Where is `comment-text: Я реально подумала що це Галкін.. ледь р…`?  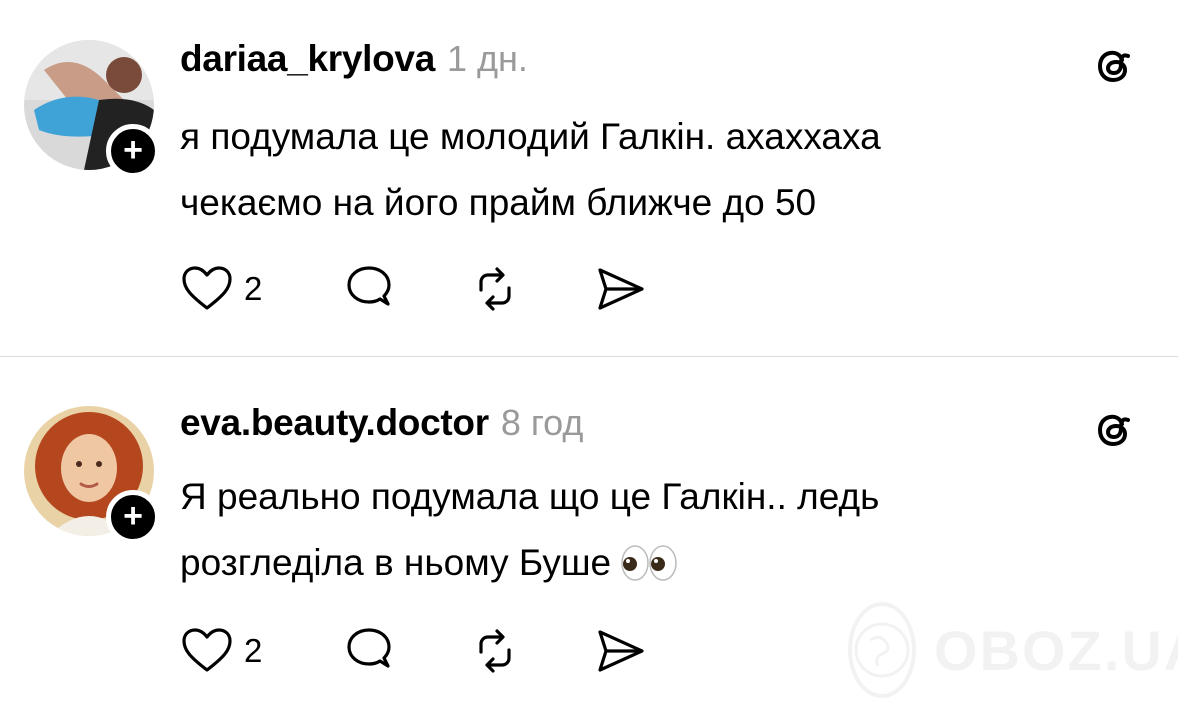 comment-text: Я реально подумала що це Галкін.. ледь р… is located at coordinates (630, 530).